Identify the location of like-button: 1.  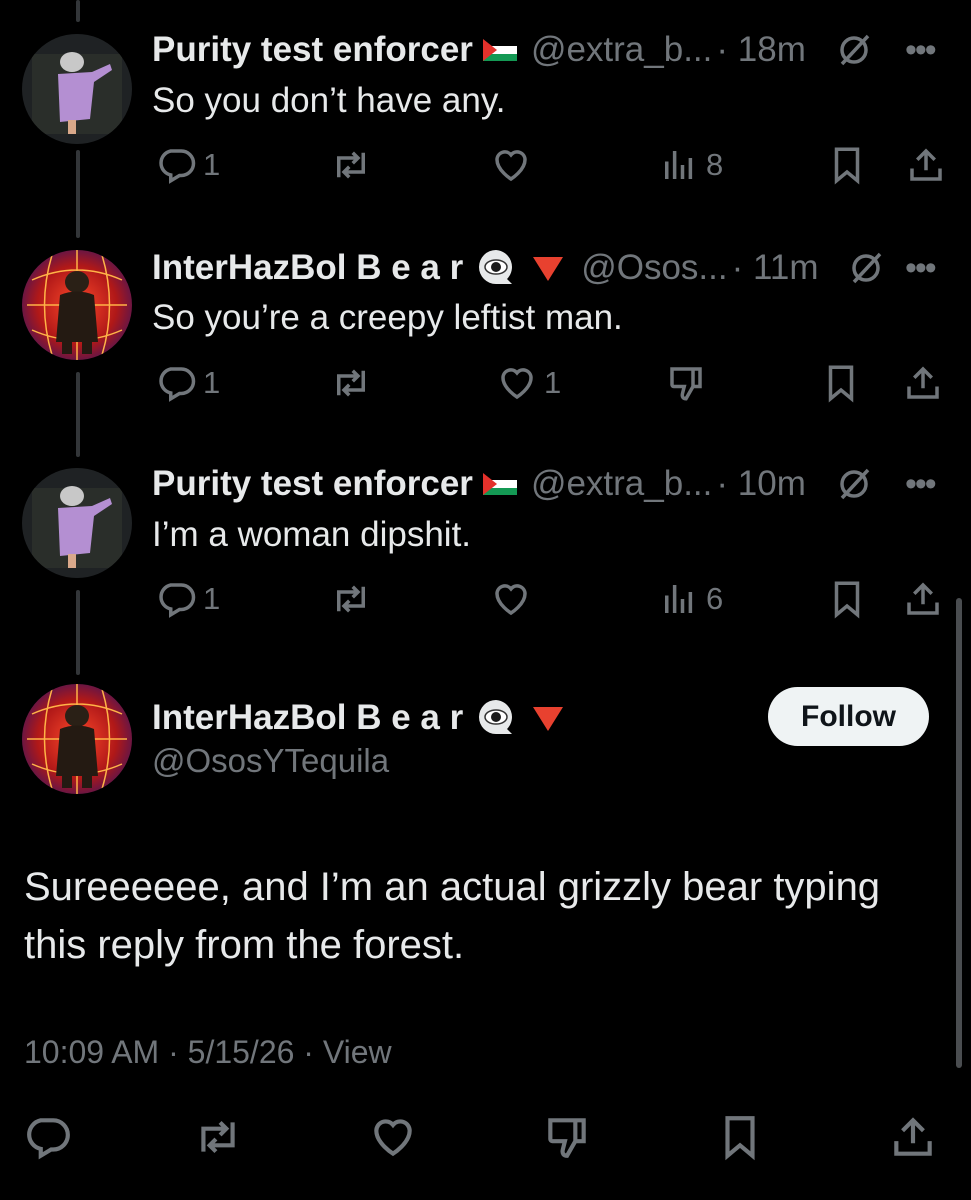
(528, 383).